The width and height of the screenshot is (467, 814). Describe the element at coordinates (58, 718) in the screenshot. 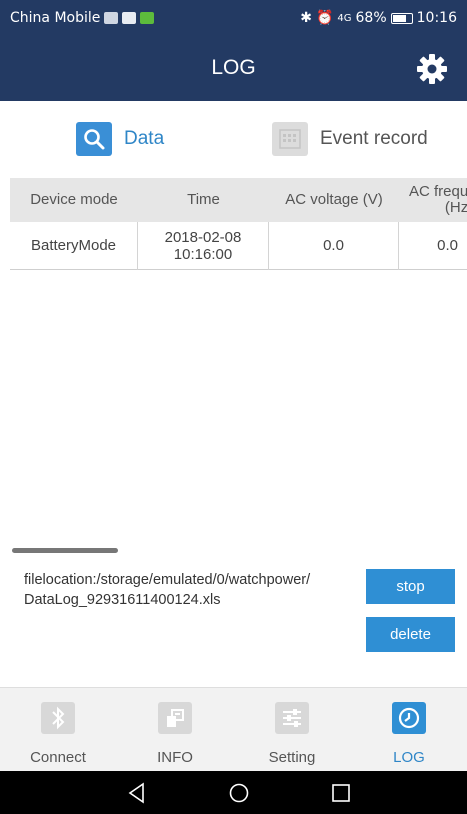

I see `bluetooth-icon` at that location.